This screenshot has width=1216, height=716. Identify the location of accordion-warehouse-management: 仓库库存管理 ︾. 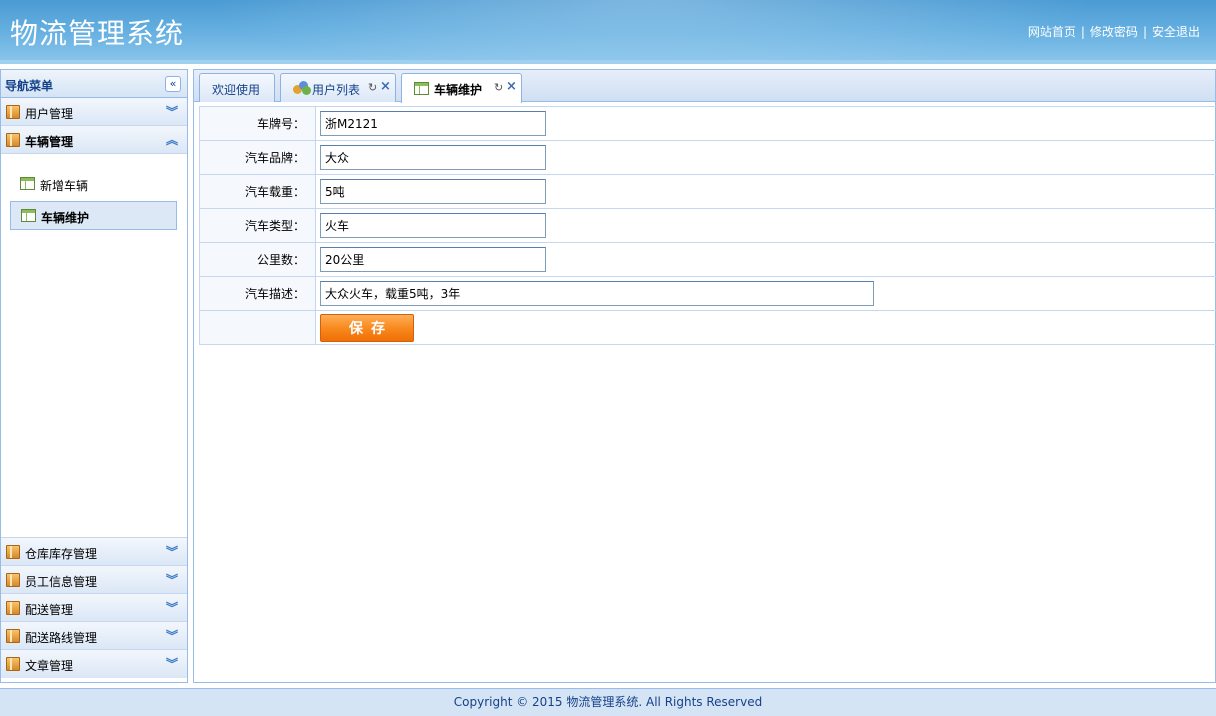
(94, 552).